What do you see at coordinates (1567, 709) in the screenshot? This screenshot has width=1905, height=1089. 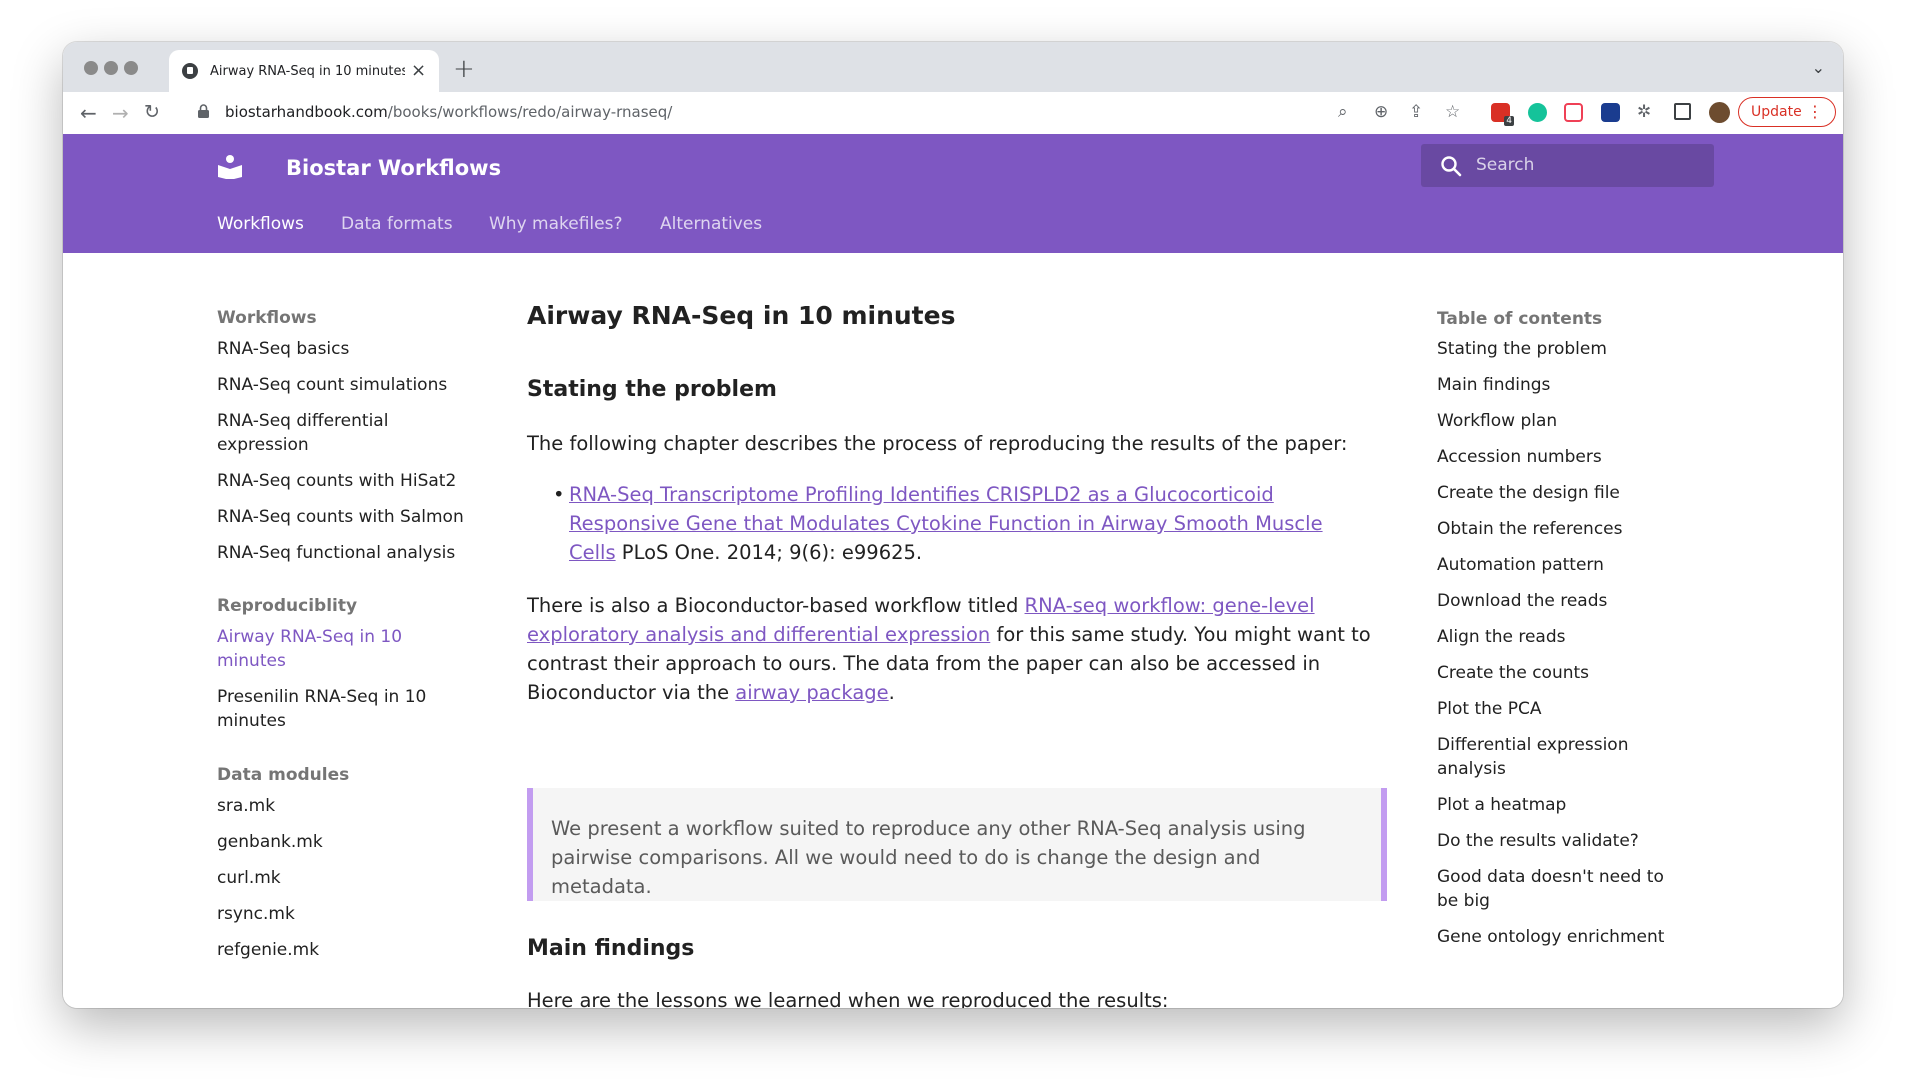 I see `toc-item-plot-pca: Plot the PCA` at bounding box center [1567, 709].